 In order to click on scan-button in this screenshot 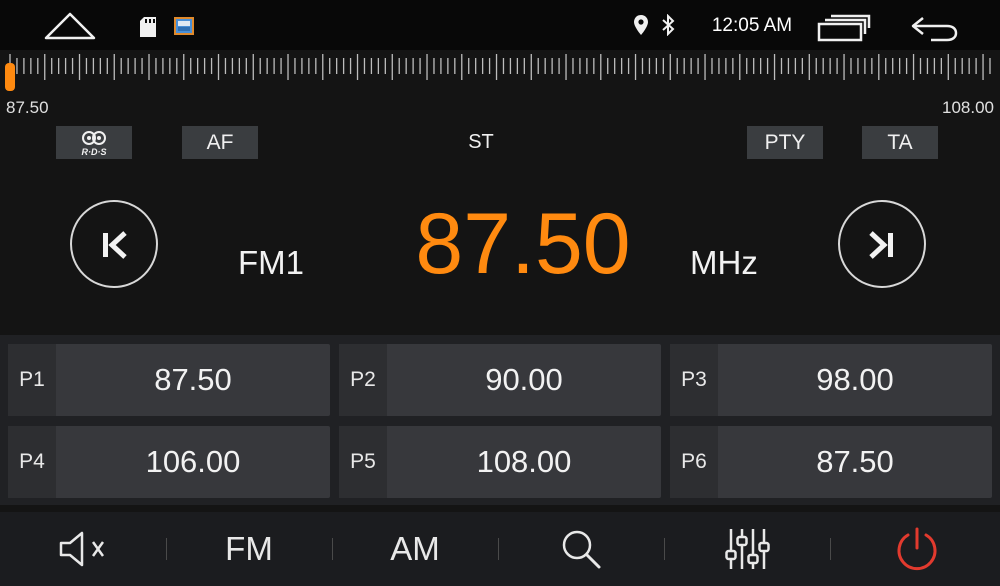, I will do `click(581, 549)`.